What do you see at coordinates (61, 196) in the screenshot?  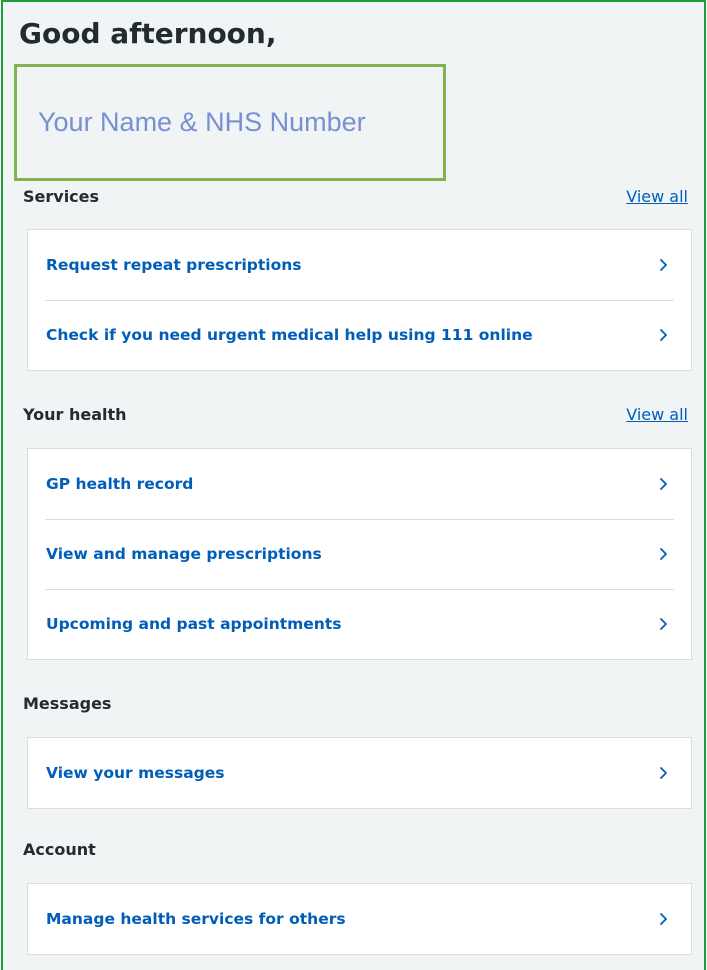 I see `services-section-title: Services` at bounding box center [61, 196].